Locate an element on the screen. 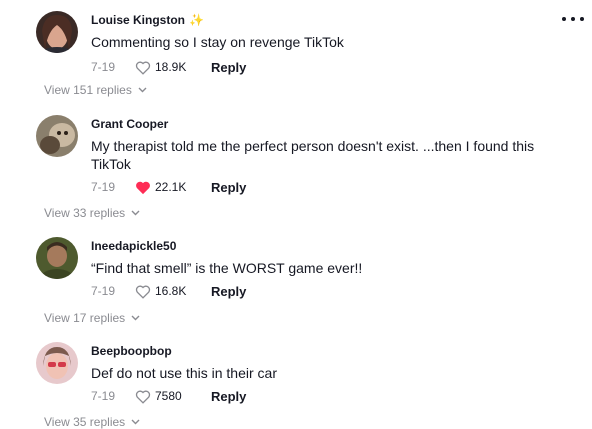 The width and height of the screenshot is (592, 429). username: Grant Cooper is located at coordinates (129, 124).